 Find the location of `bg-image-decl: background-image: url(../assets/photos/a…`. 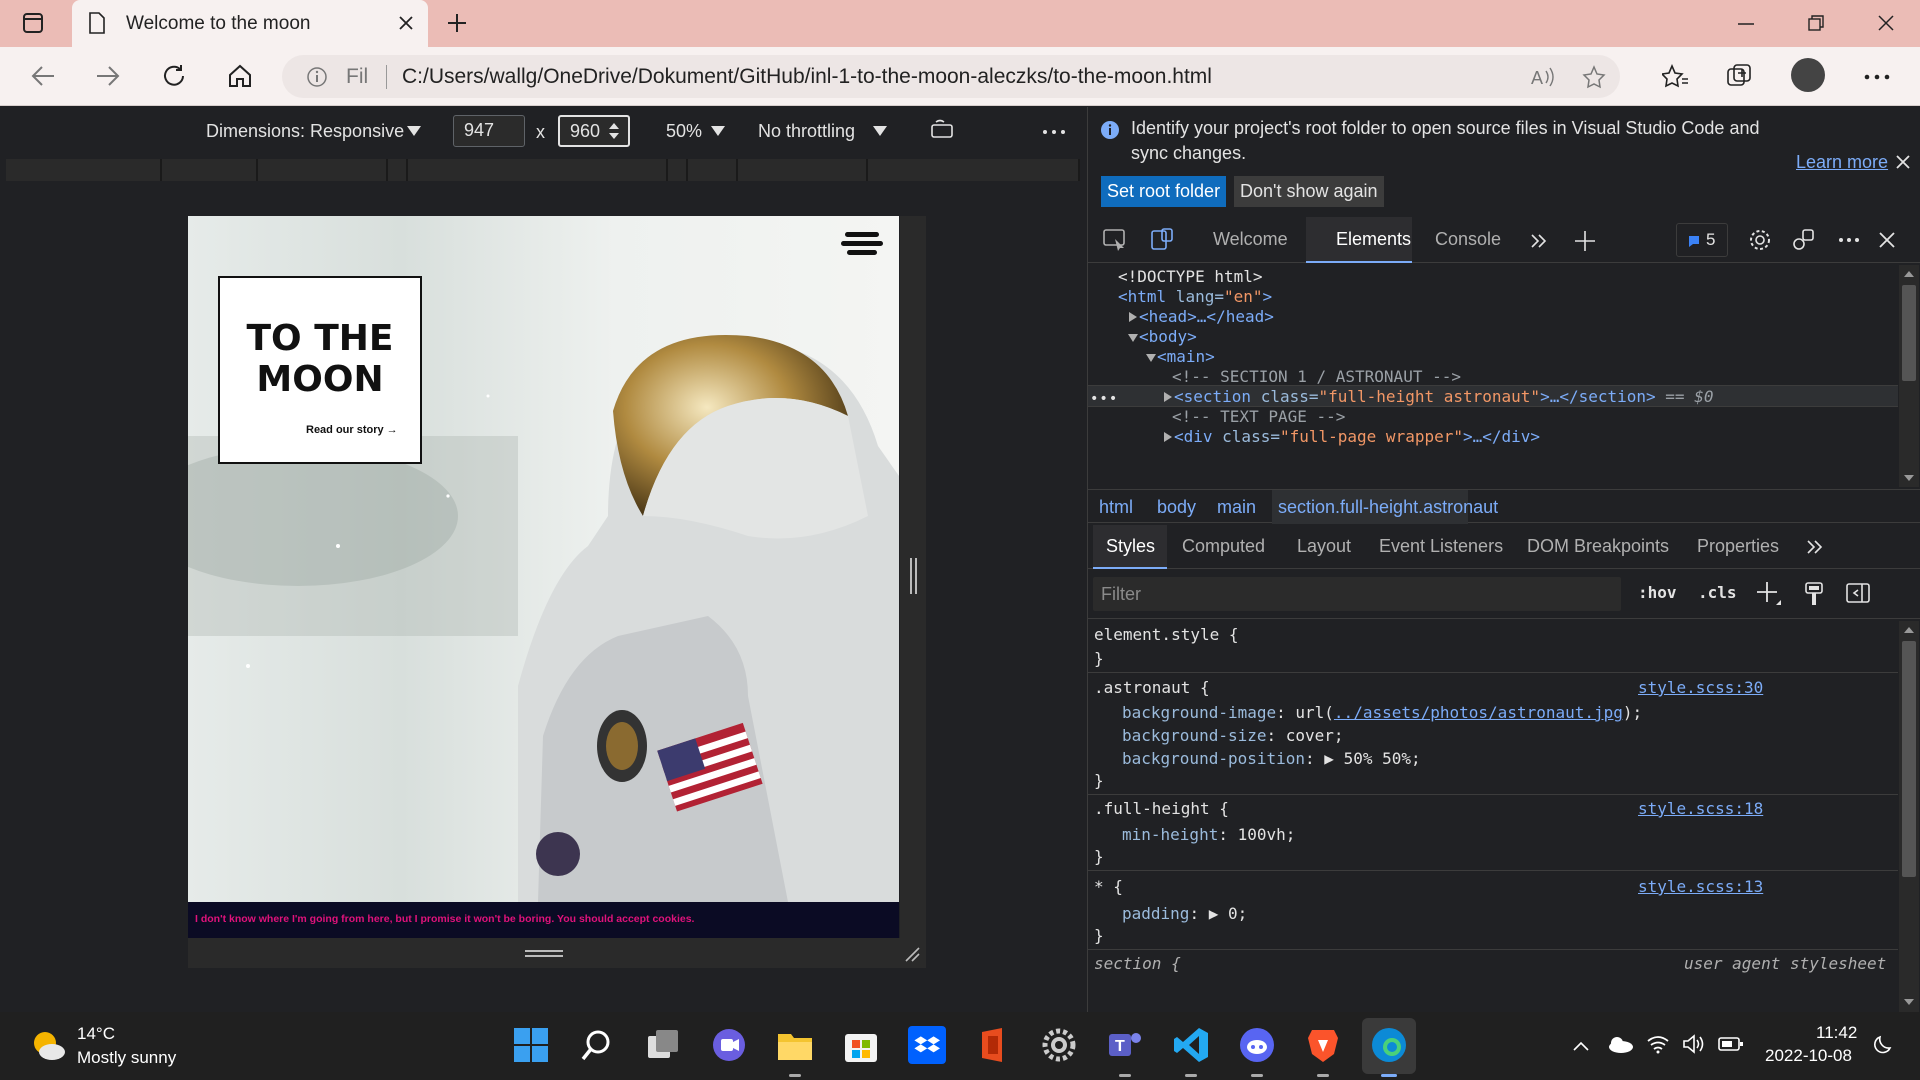

bg-image-decl: background-image: url(../assets/photos/a… is located at coordinates (1382, 712).